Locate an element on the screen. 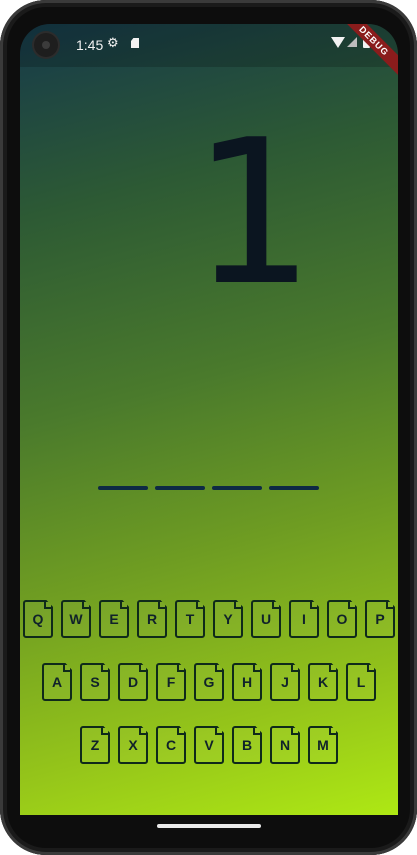 Image resolution: width=417 pixels, height=855 pixels. key-label: X is located at coordinates (133, 745).